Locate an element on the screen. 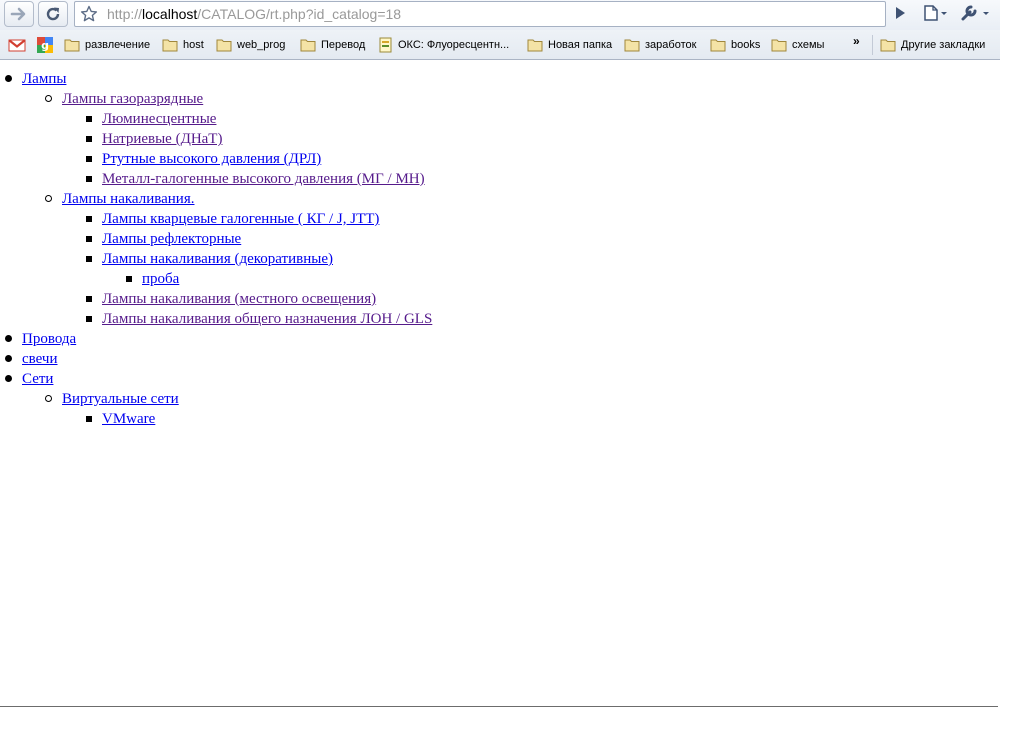  catalog-link-sodium: Натриевые (ДНаТ) is located at coordinates (162, 139).